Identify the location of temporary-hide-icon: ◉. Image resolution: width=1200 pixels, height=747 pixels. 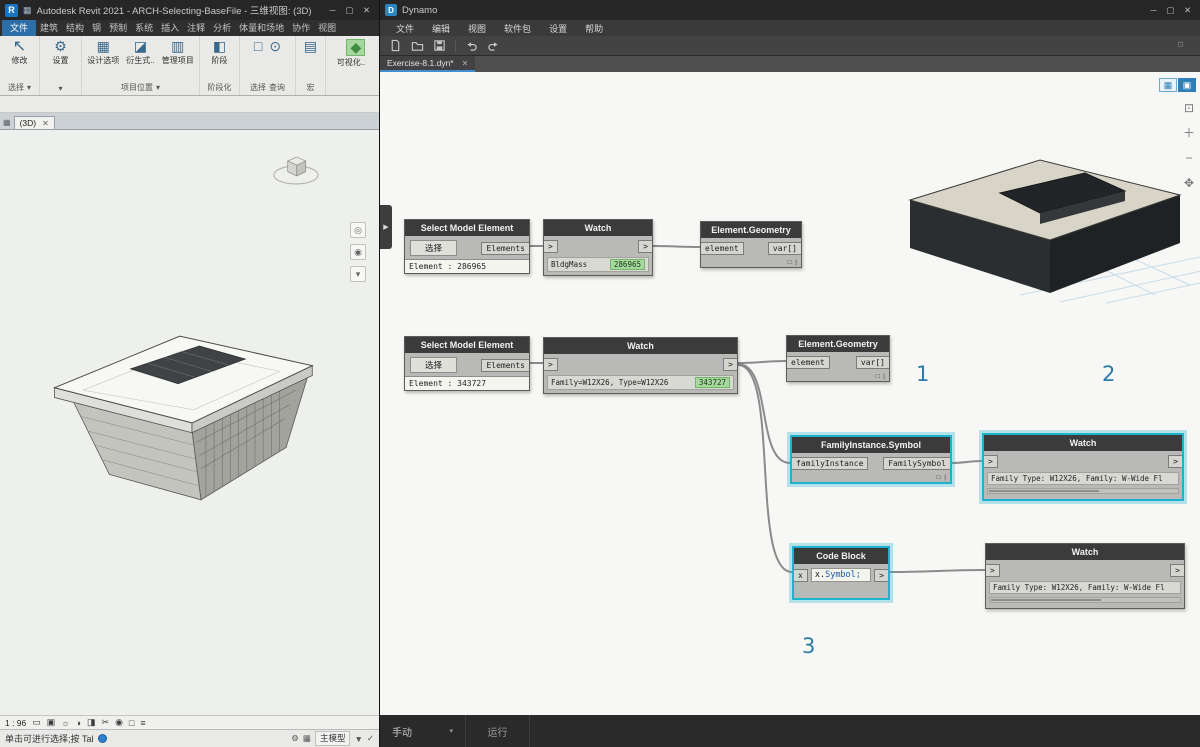
(119, 722).